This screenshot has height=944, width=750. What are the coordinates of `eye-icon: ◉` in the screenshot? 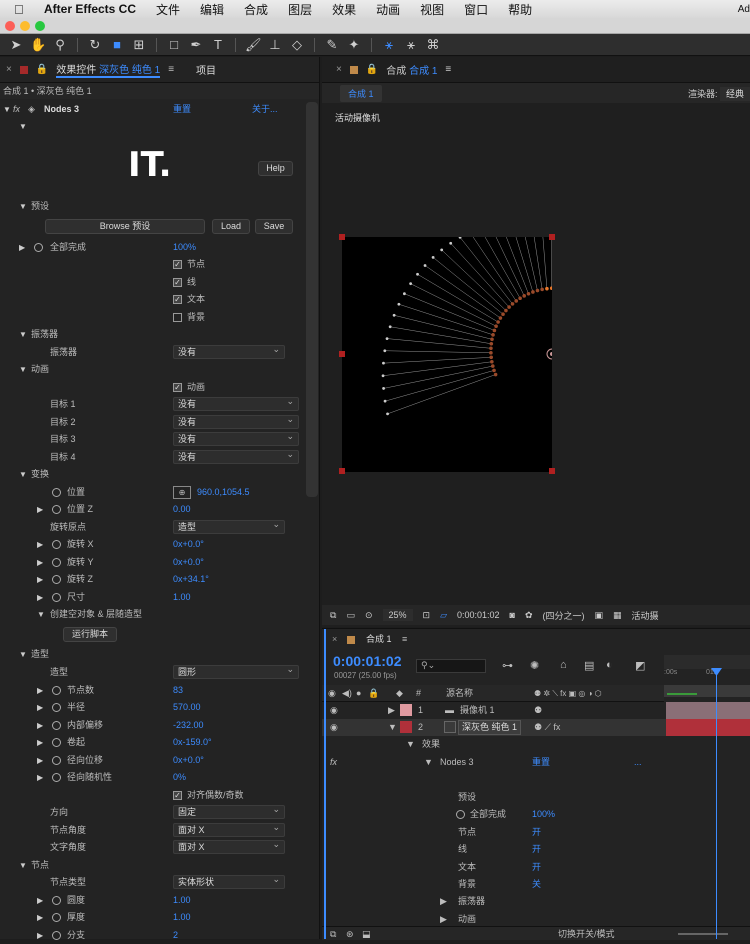 It's located at (334, 727).